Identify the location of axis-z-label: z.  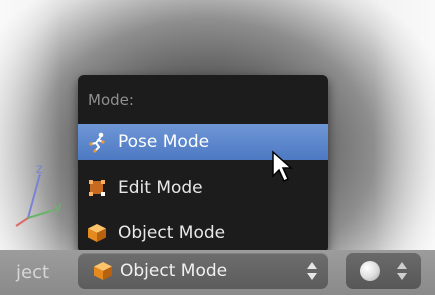
(39, 169).